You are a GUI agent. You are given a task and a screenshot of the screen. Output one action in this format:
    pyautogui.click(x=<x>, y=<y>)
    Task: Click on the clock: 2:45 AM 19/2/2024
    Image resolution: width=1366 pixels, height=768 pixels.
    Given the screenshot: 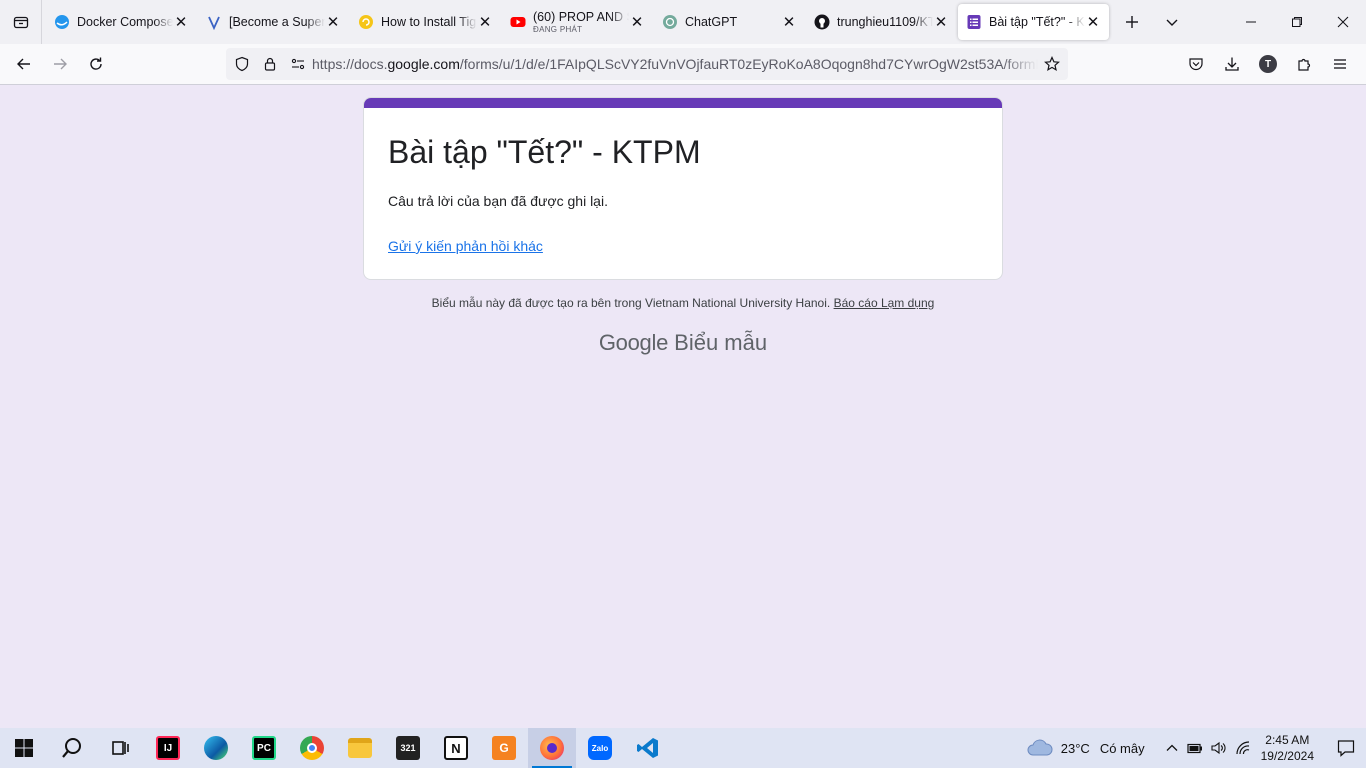 What is the action you would take?
    pyautogui.click(x=1287, y=748)
    